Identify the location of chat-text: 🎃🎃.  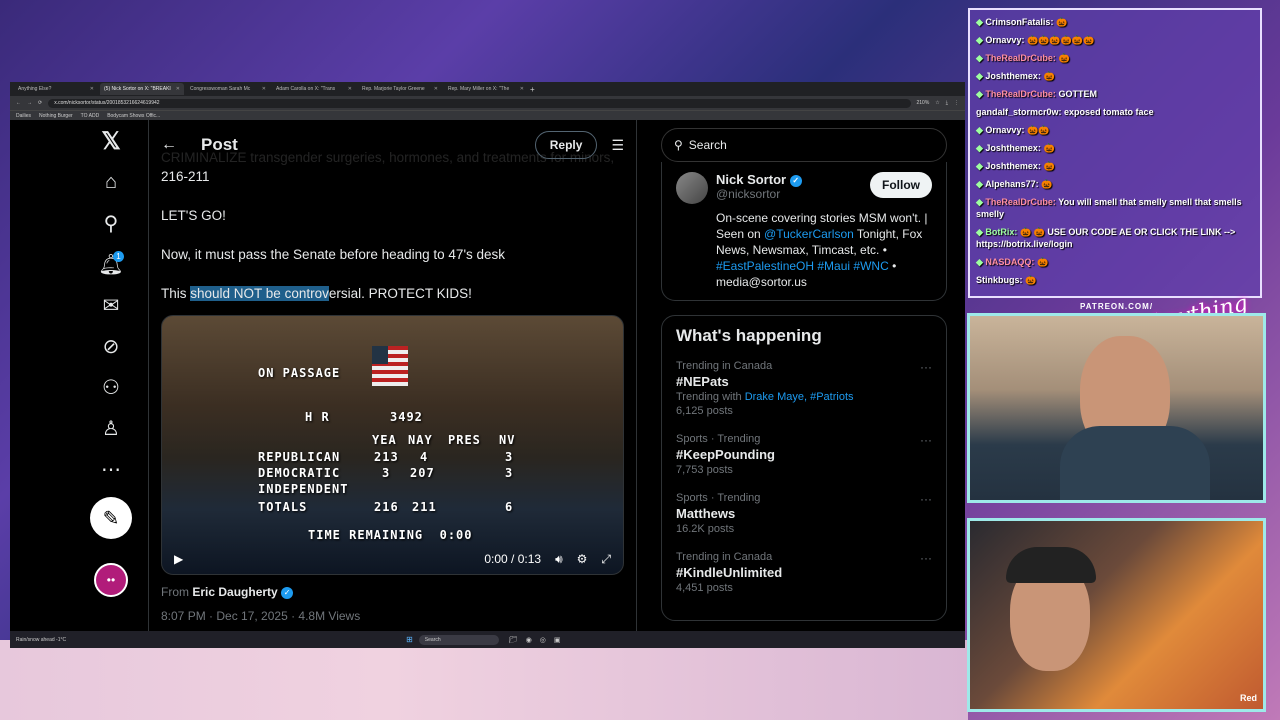
(1038, 130).